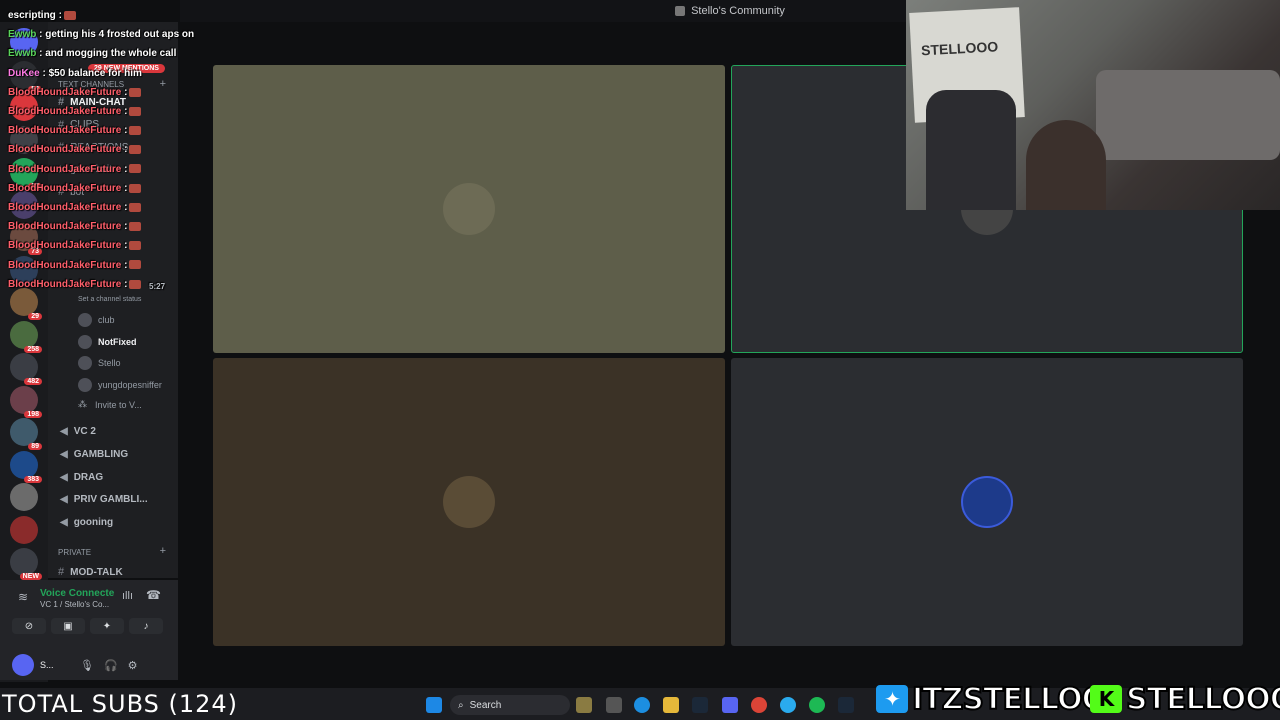  What do you see at coordinates (29, 626) in the screenshot?
I see `video-off-button: ⊘` at bounding box center [29, 626].